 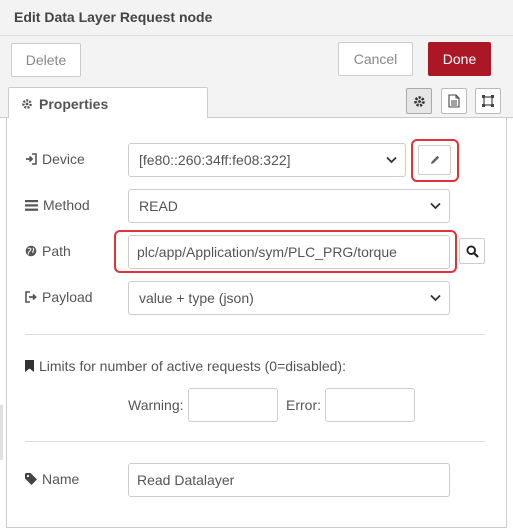 I want to click on tab-appearance-button, so click(x=488, y=101).